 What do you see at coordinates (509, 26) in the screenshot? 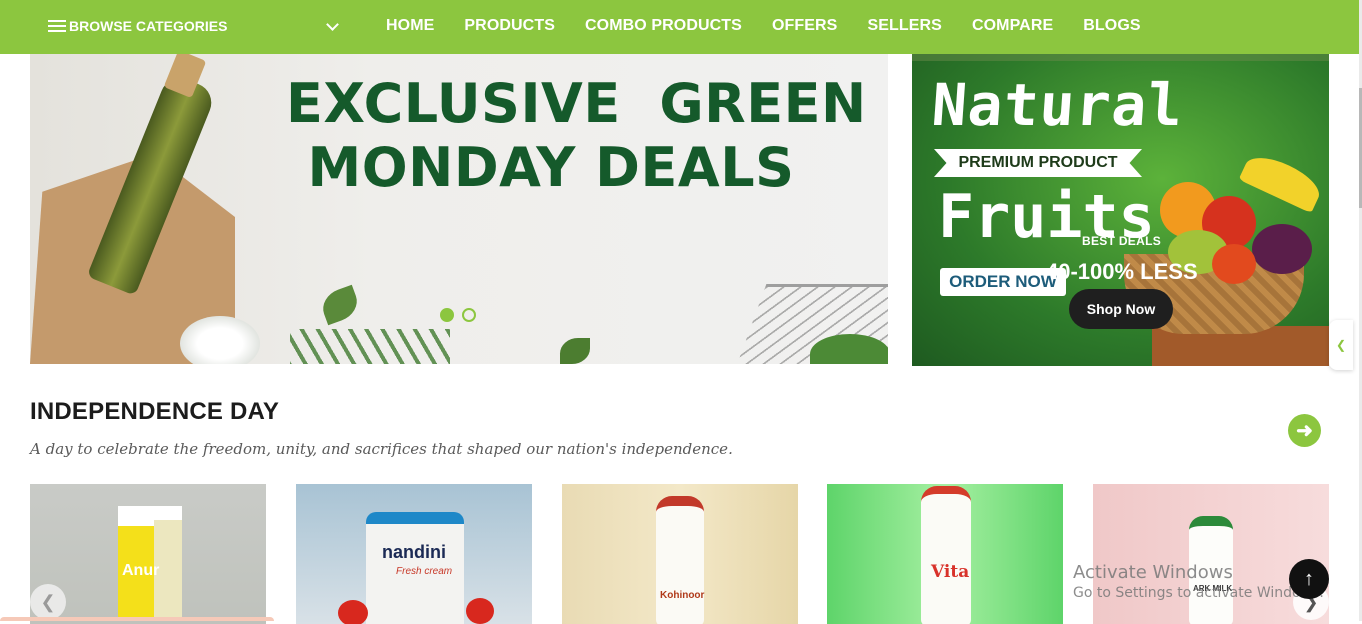
I see `nav-link-products: PRODUCTS` at bounding box center [509, 26].